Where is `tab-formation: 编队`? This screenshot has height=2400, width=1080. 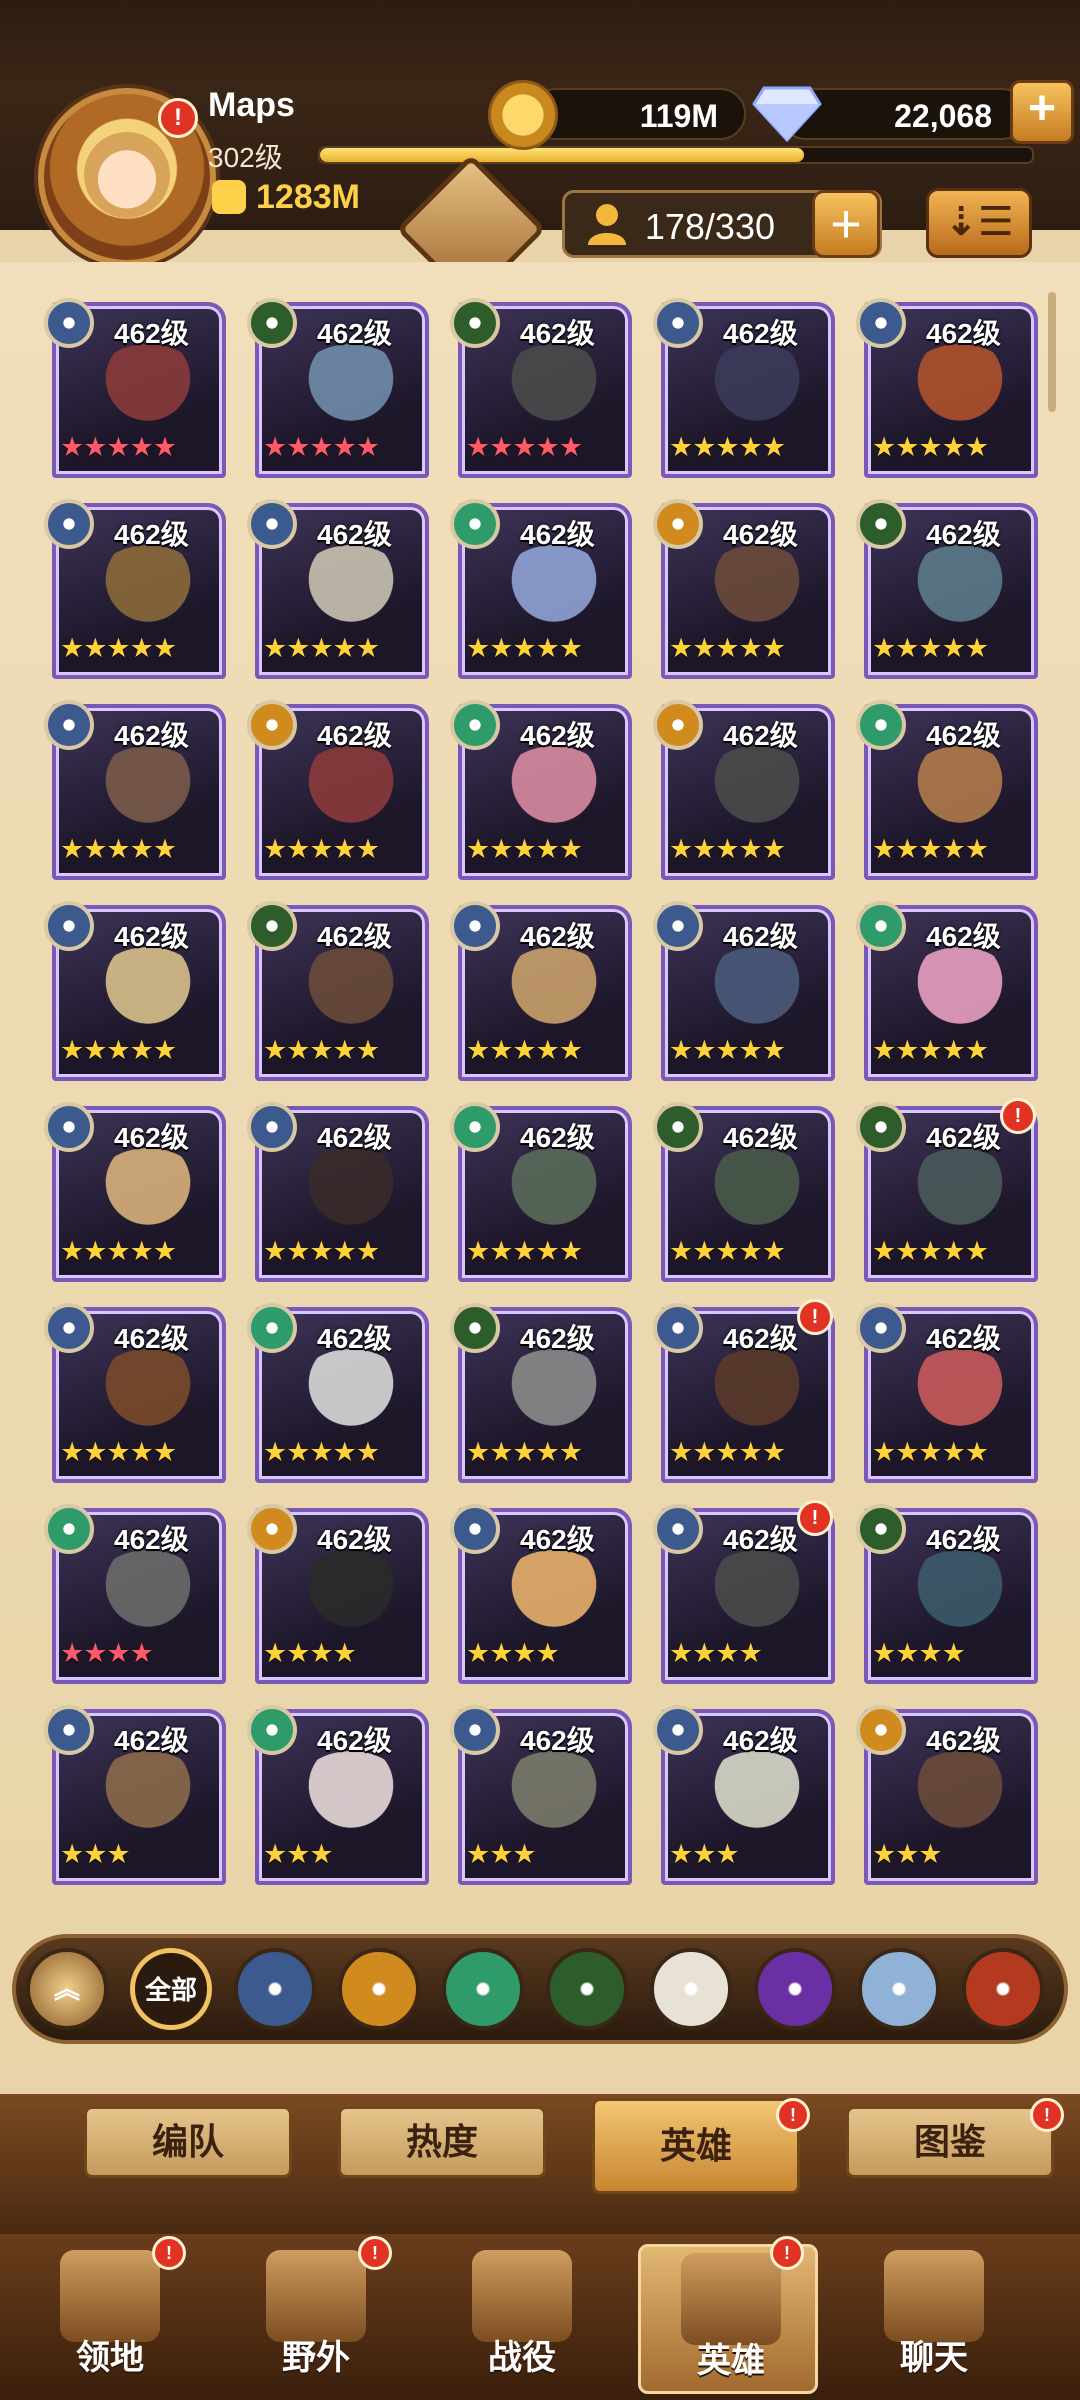 tab-formation: 编队 is located at coordinates (188, 2142).